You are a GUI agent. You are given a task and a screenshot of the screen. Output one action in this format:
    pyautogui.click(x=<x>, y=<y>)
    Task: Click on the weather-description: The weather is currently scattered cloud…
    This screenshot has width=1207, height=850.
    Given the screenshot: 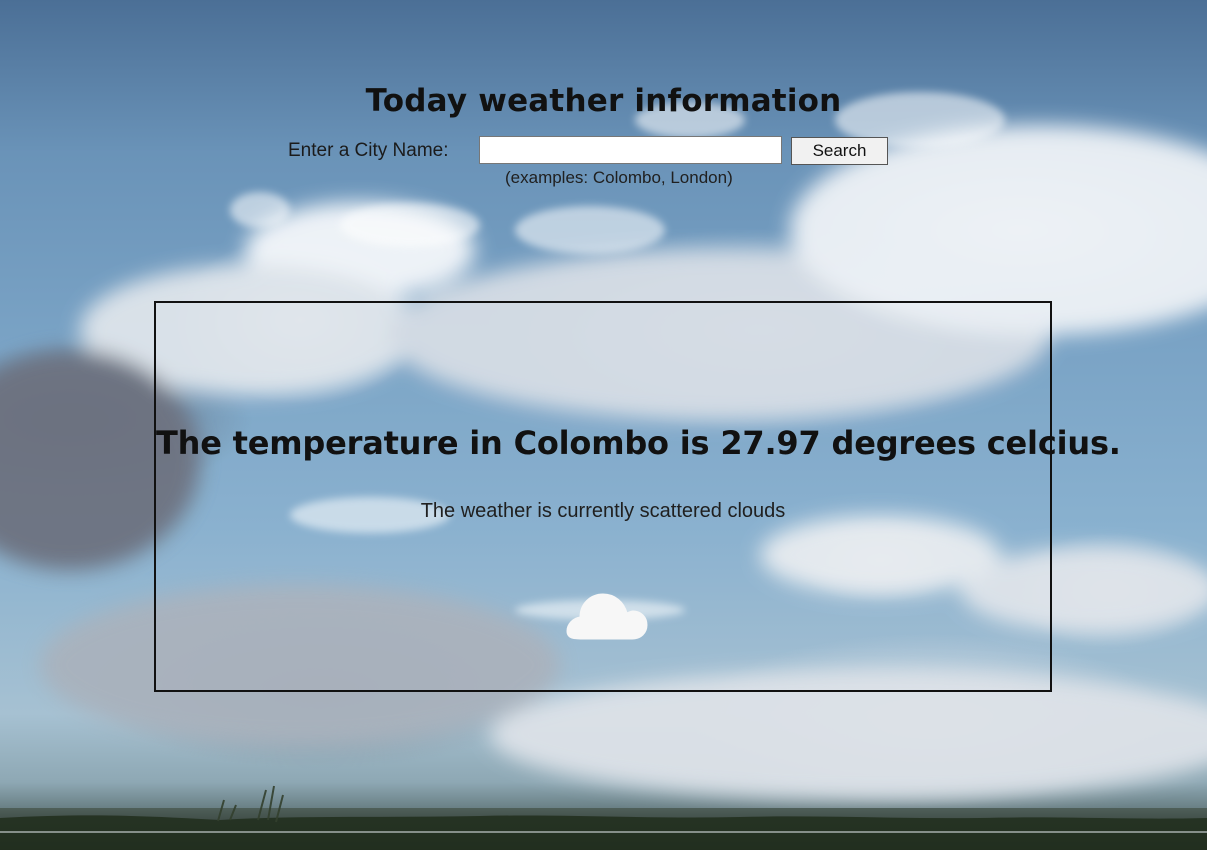 What is the action you would take?
    pyautogui.click(x=603, y=511)
    